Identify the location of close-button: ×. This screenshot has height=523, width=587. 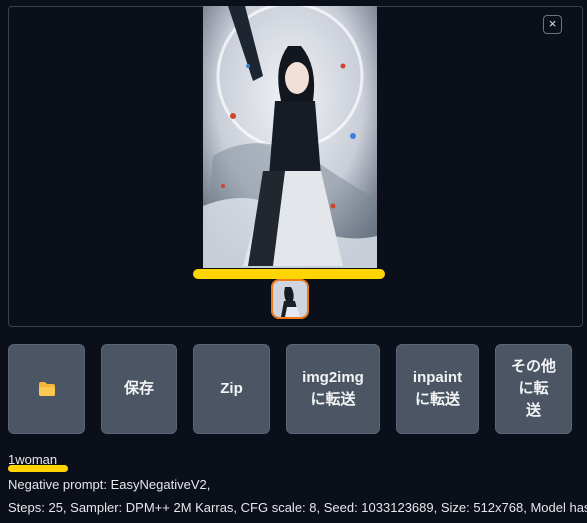
(552, 24).